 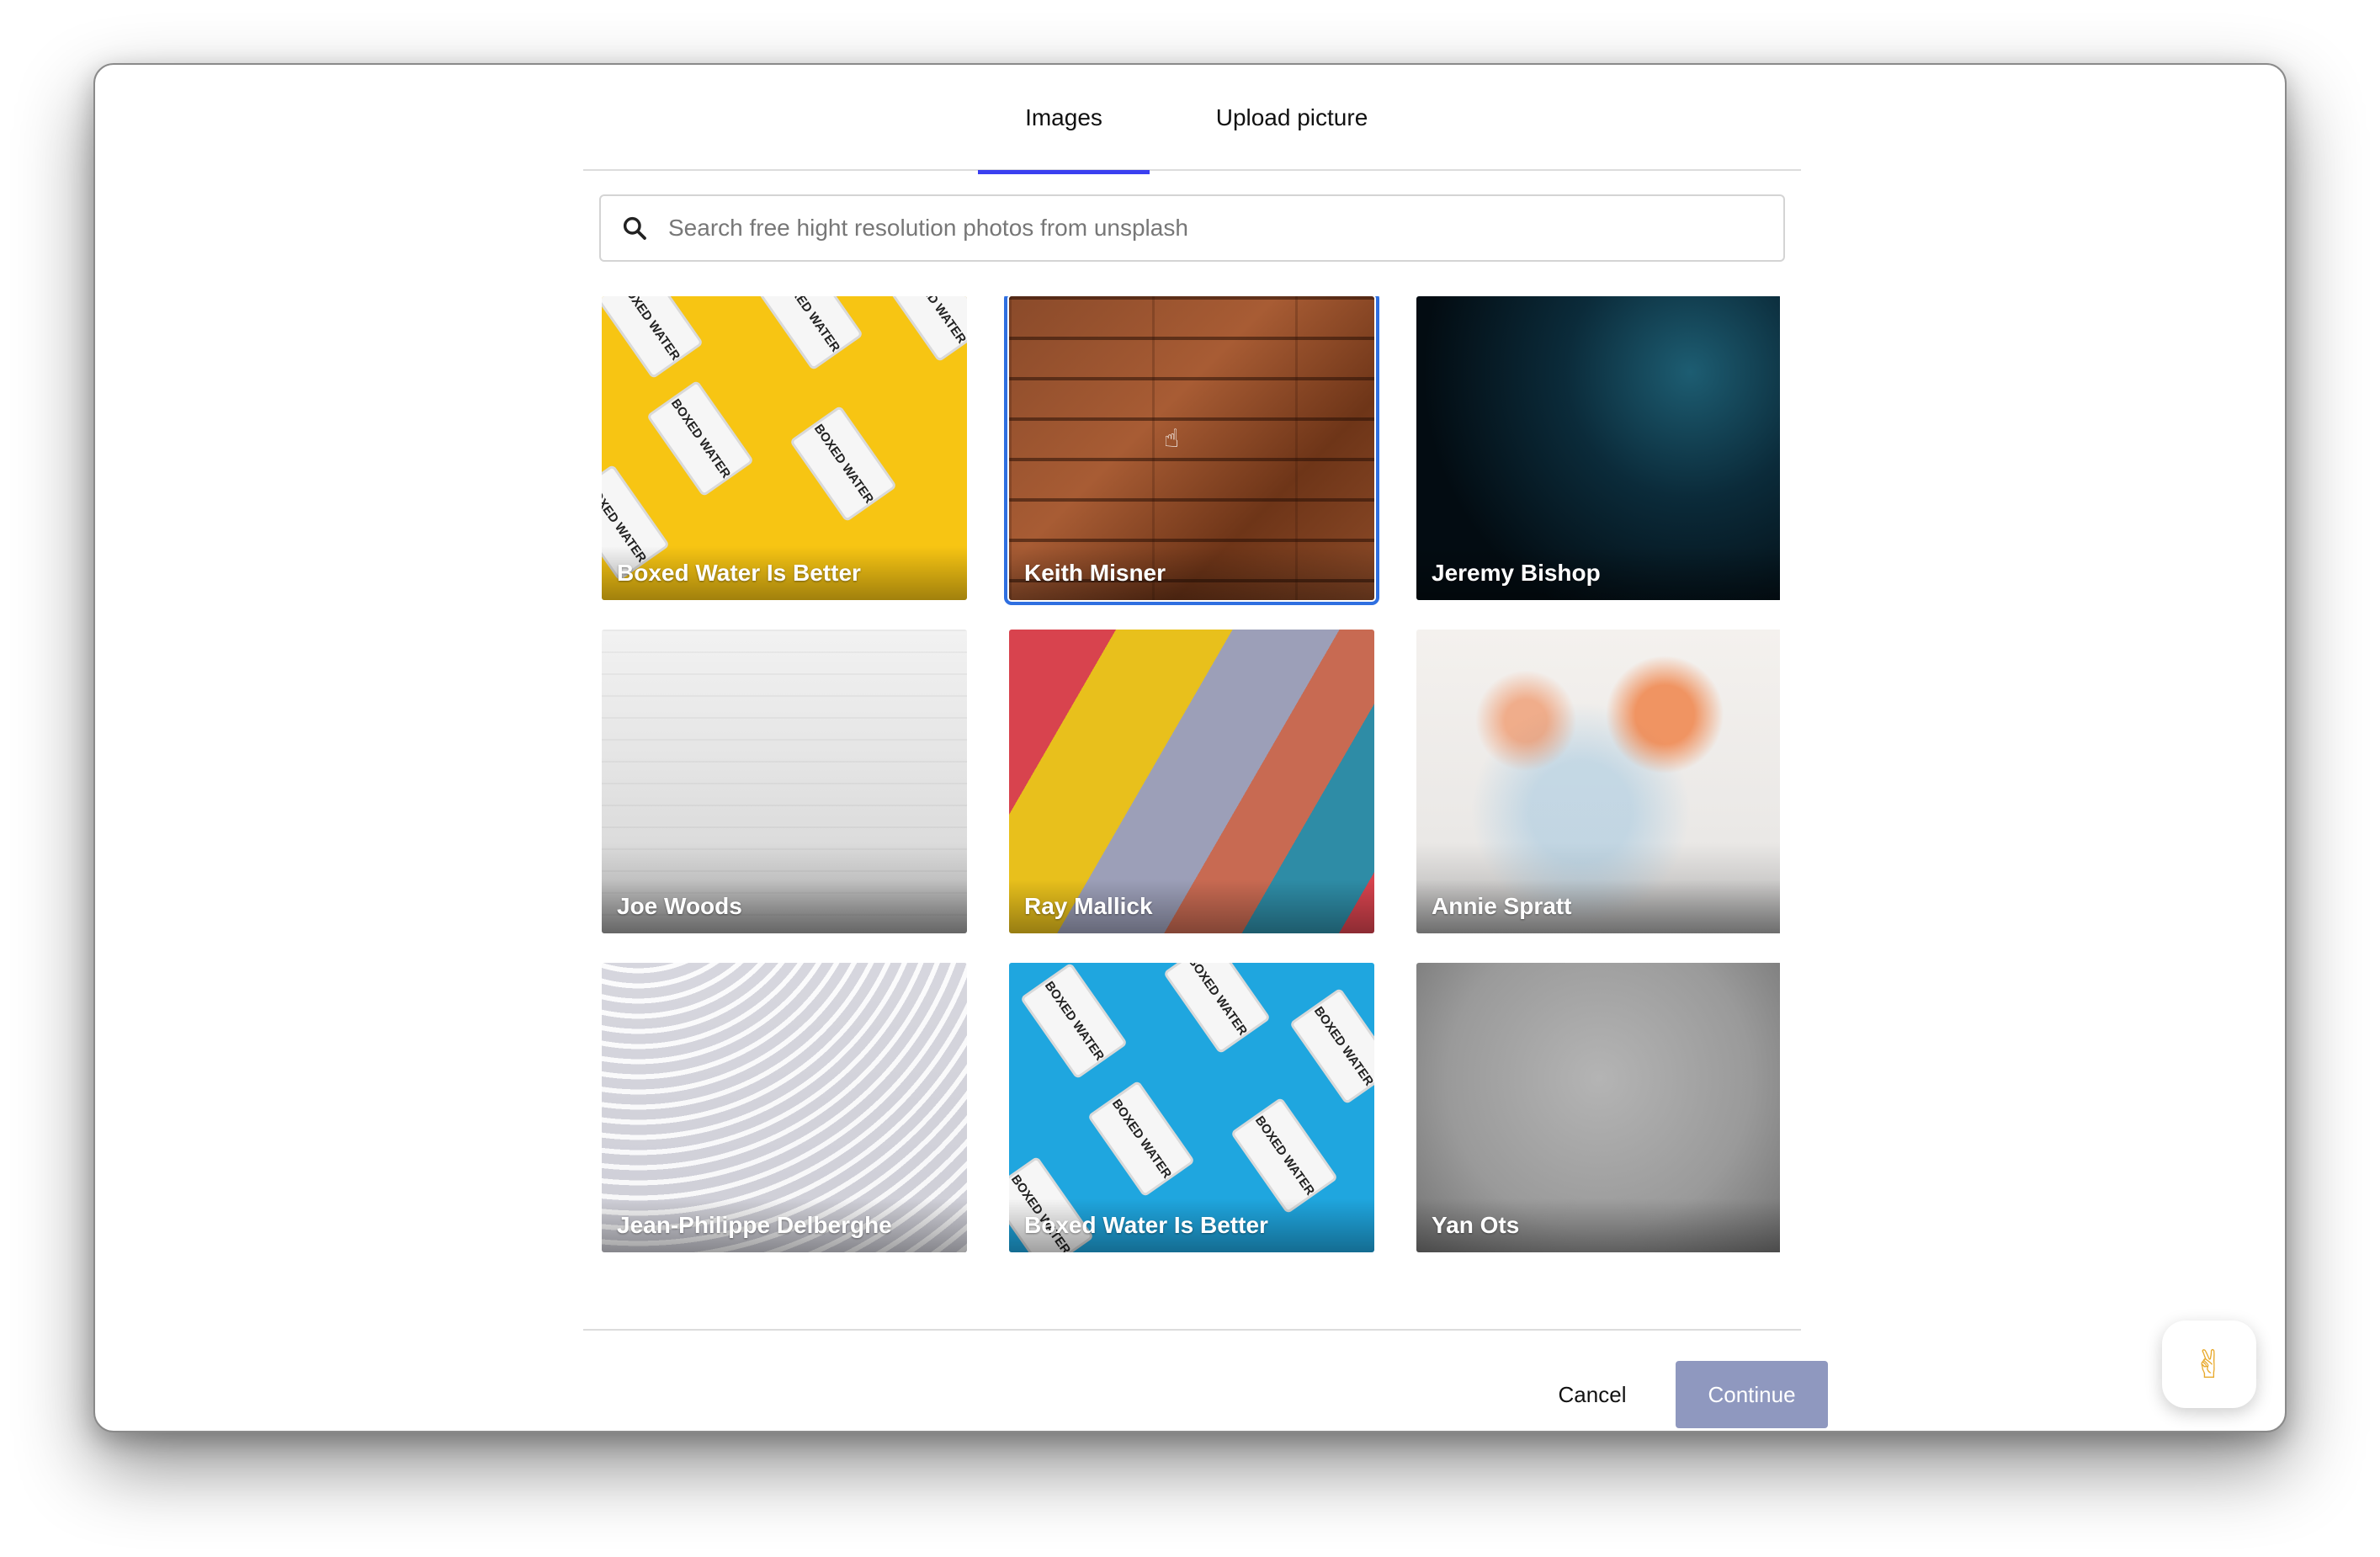 What do you see at coordinates (1192, 1330) in the screenshot?
I see `footer-divider` at bounding box center [1192, 1330].